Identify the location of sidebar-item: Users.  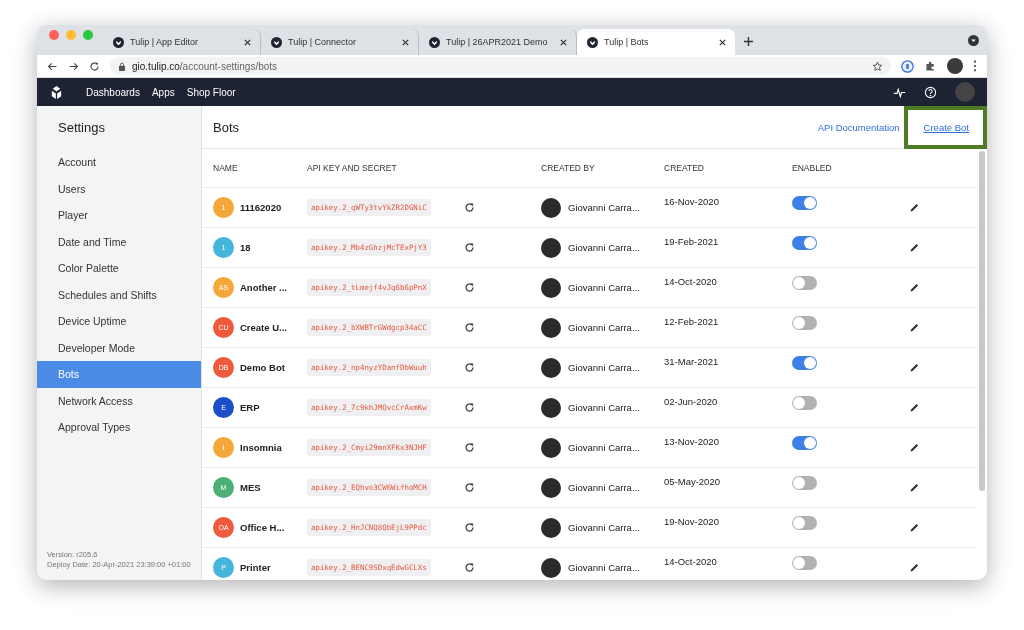
(119, 188).